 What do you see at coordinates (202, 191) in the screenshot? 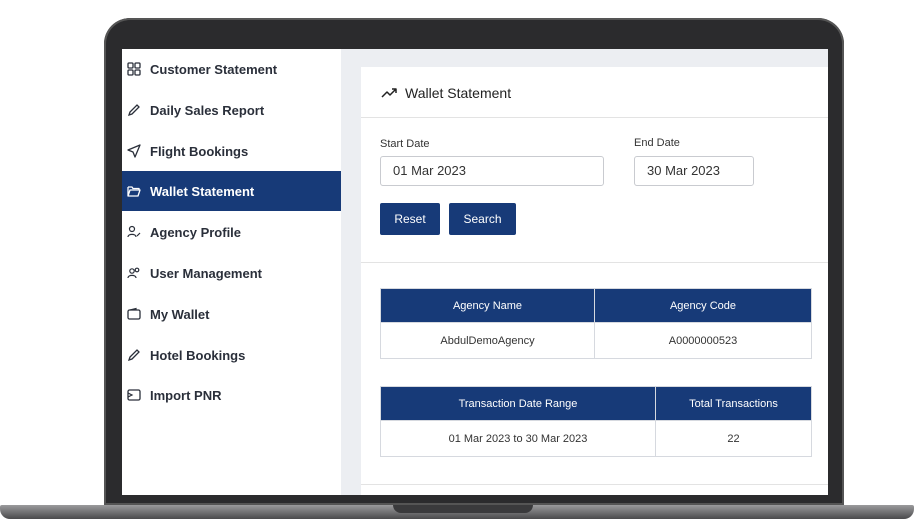
I see `sidebar-item-label: Wallet Statement` at bounding box center [202, 191].